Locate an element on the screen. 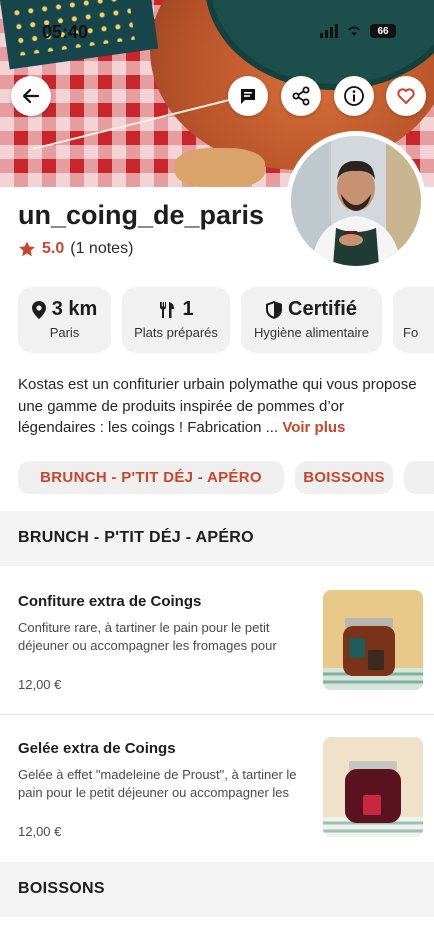 The height and width of the screenshot is (942, 434). bread-slice is located at coordinates (220, 167).